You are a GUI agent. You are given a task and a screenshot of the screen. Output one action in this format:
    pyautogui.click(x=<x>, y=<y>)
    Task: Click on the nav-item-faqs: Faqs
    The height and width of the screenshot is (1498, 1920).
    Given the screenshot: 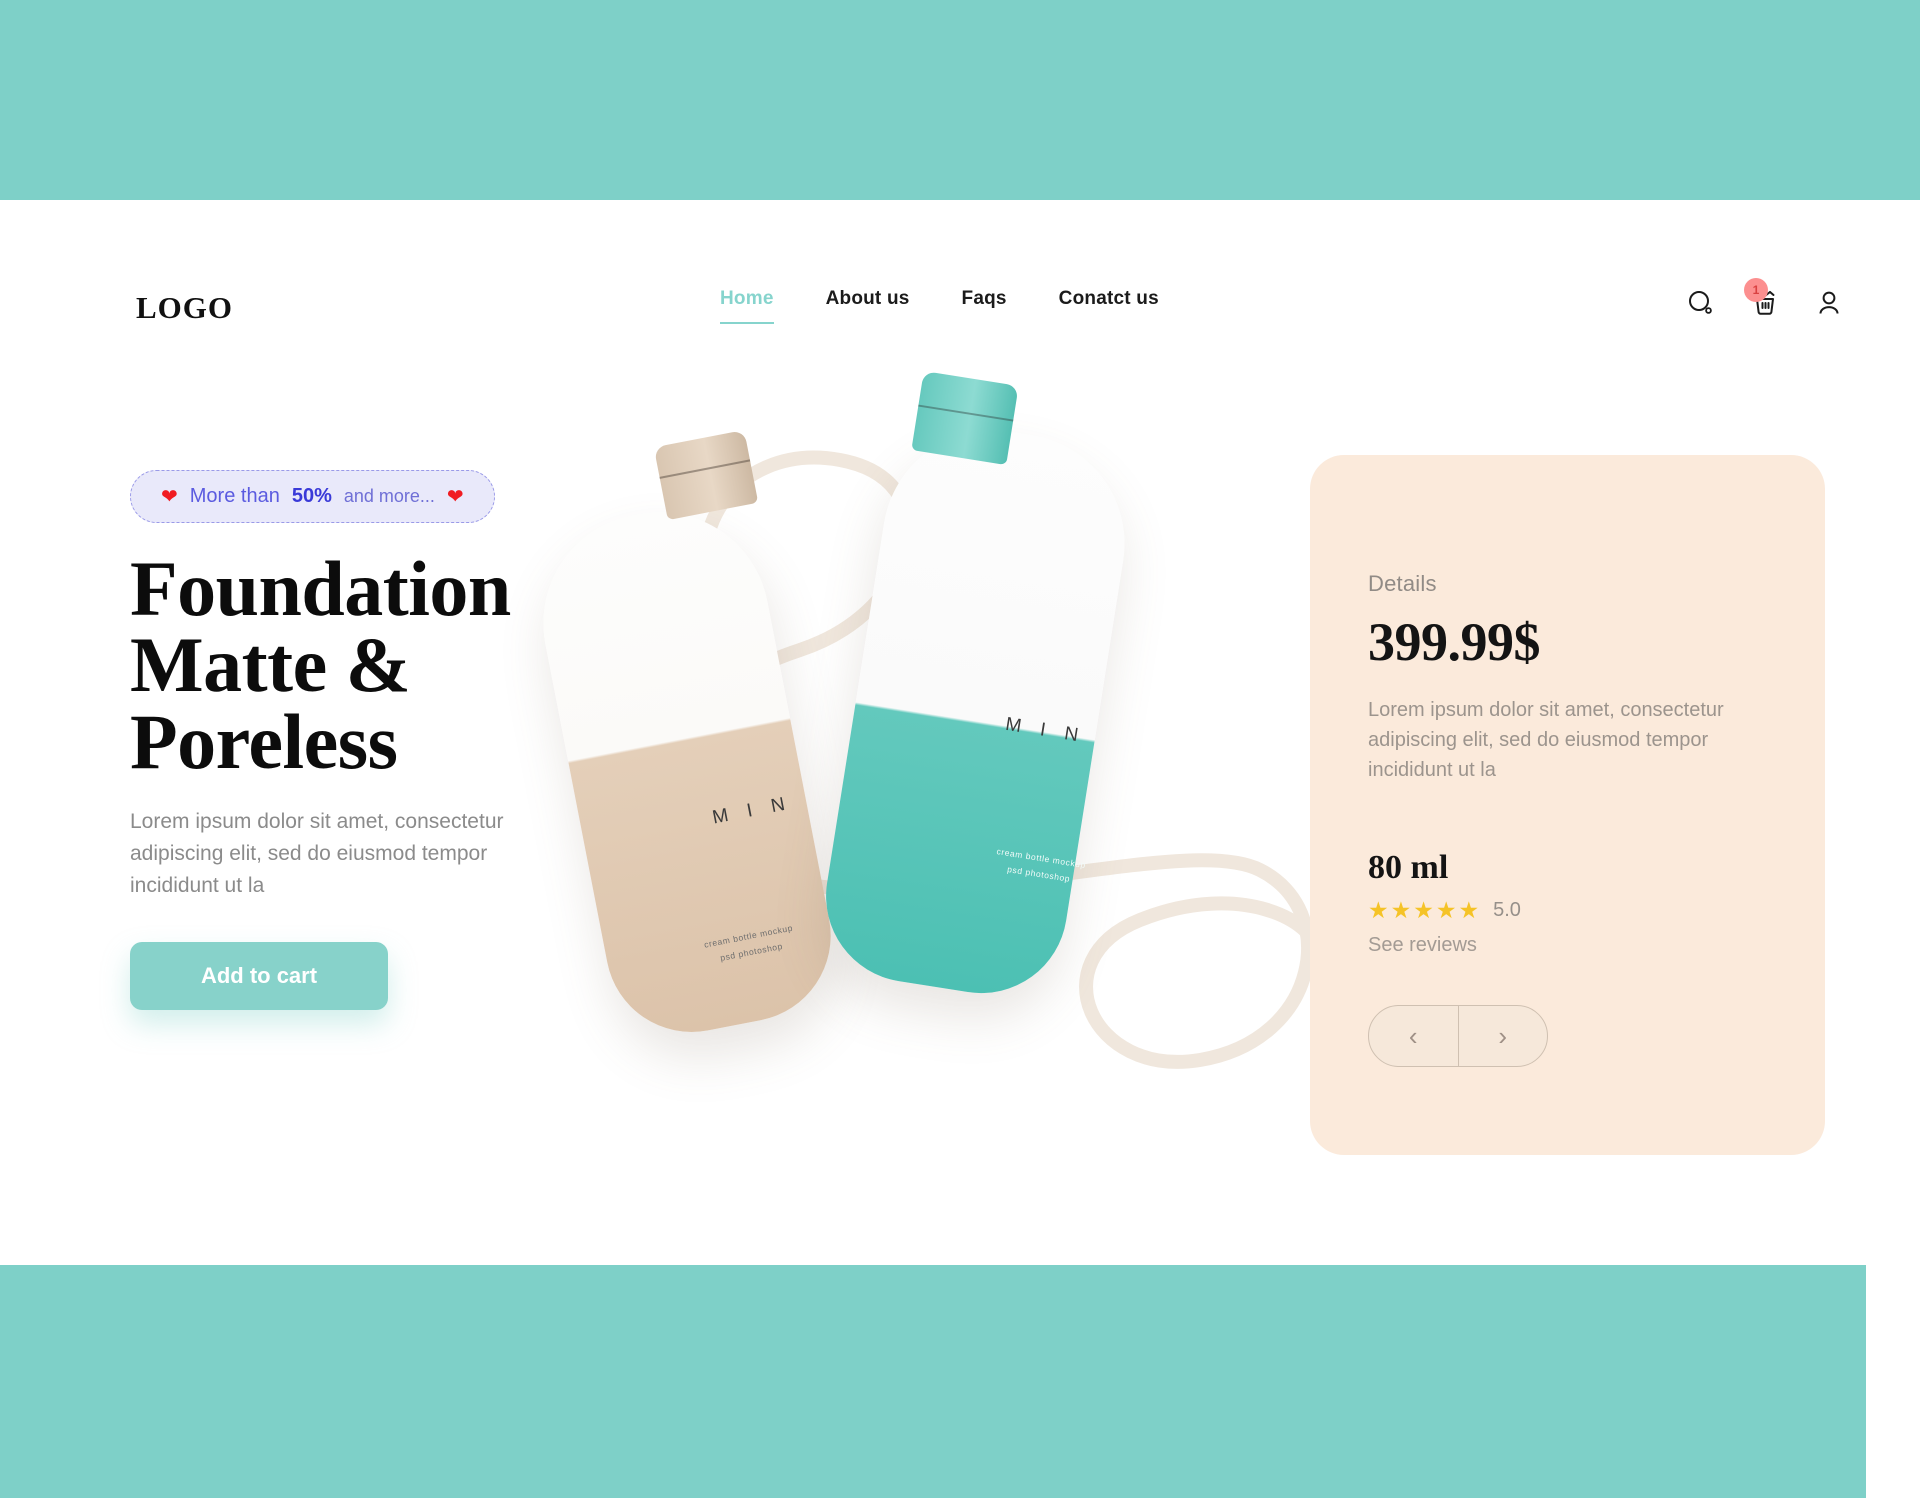 What is the action you would take?
    pyautogui.click(x=984, y=304)
    